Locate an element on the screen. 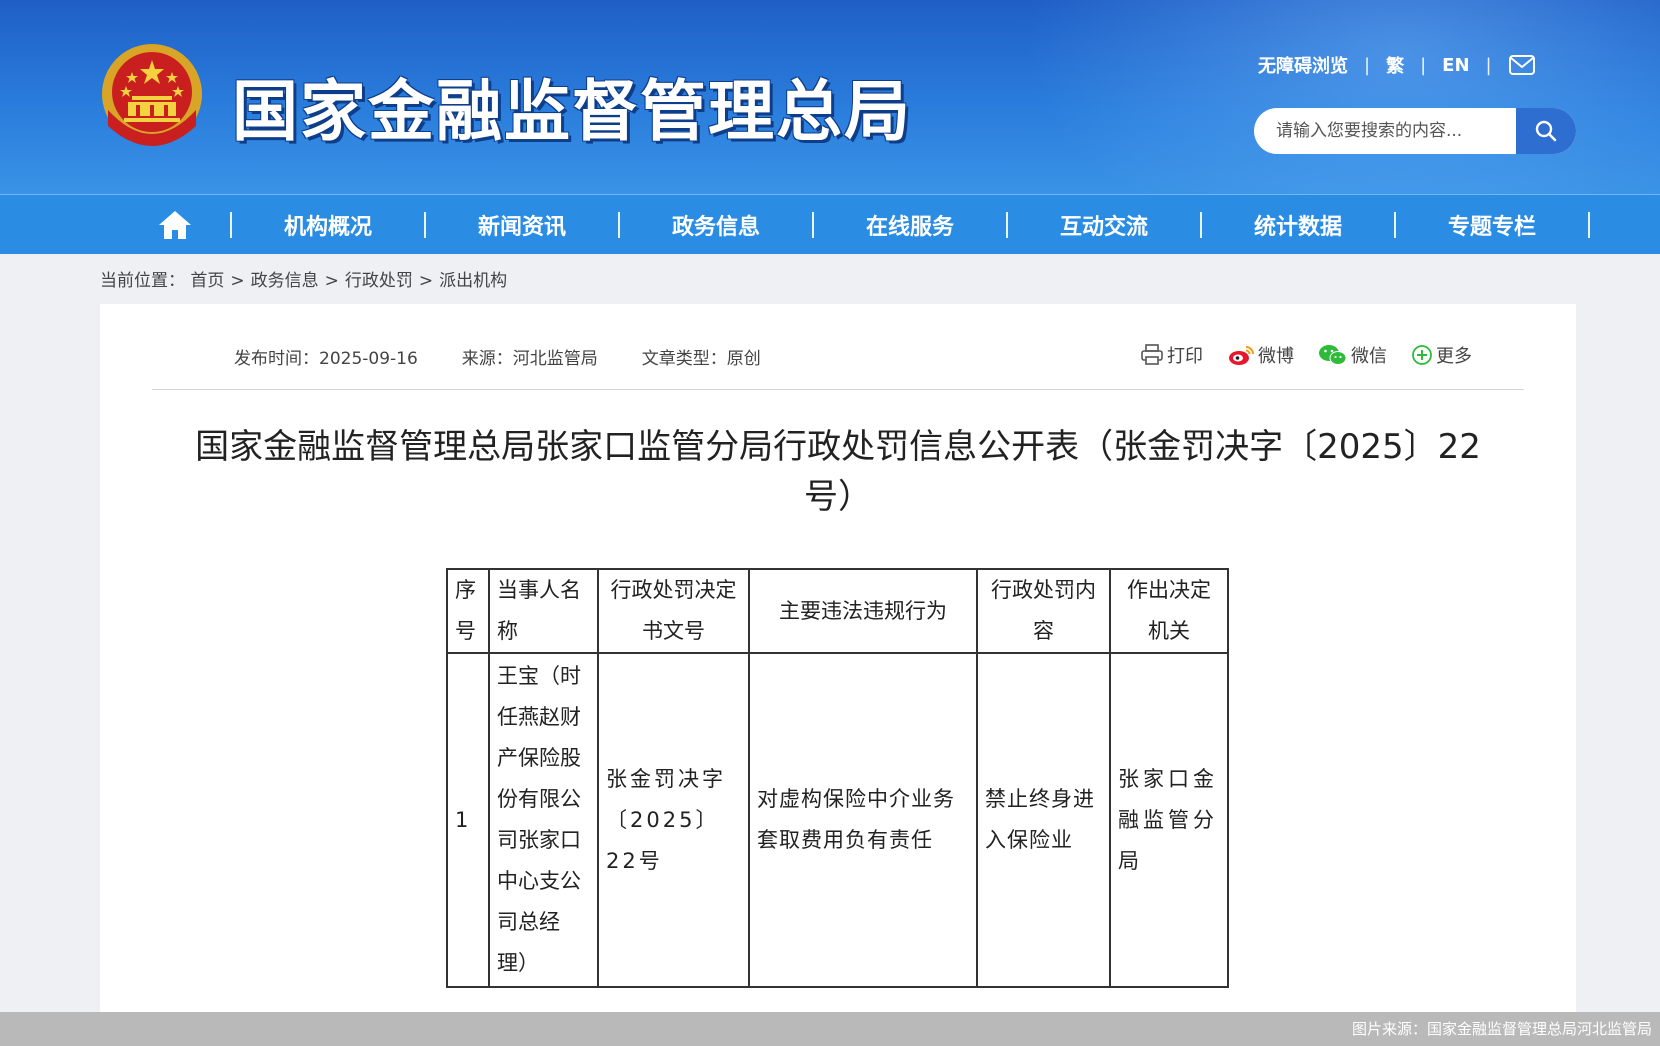 Image resolution: width=1660 pixels, height=1046 pixels. cell-violation: 对虚构保险中介业务套取费用负有责任 is located at coordinates (863, 820).